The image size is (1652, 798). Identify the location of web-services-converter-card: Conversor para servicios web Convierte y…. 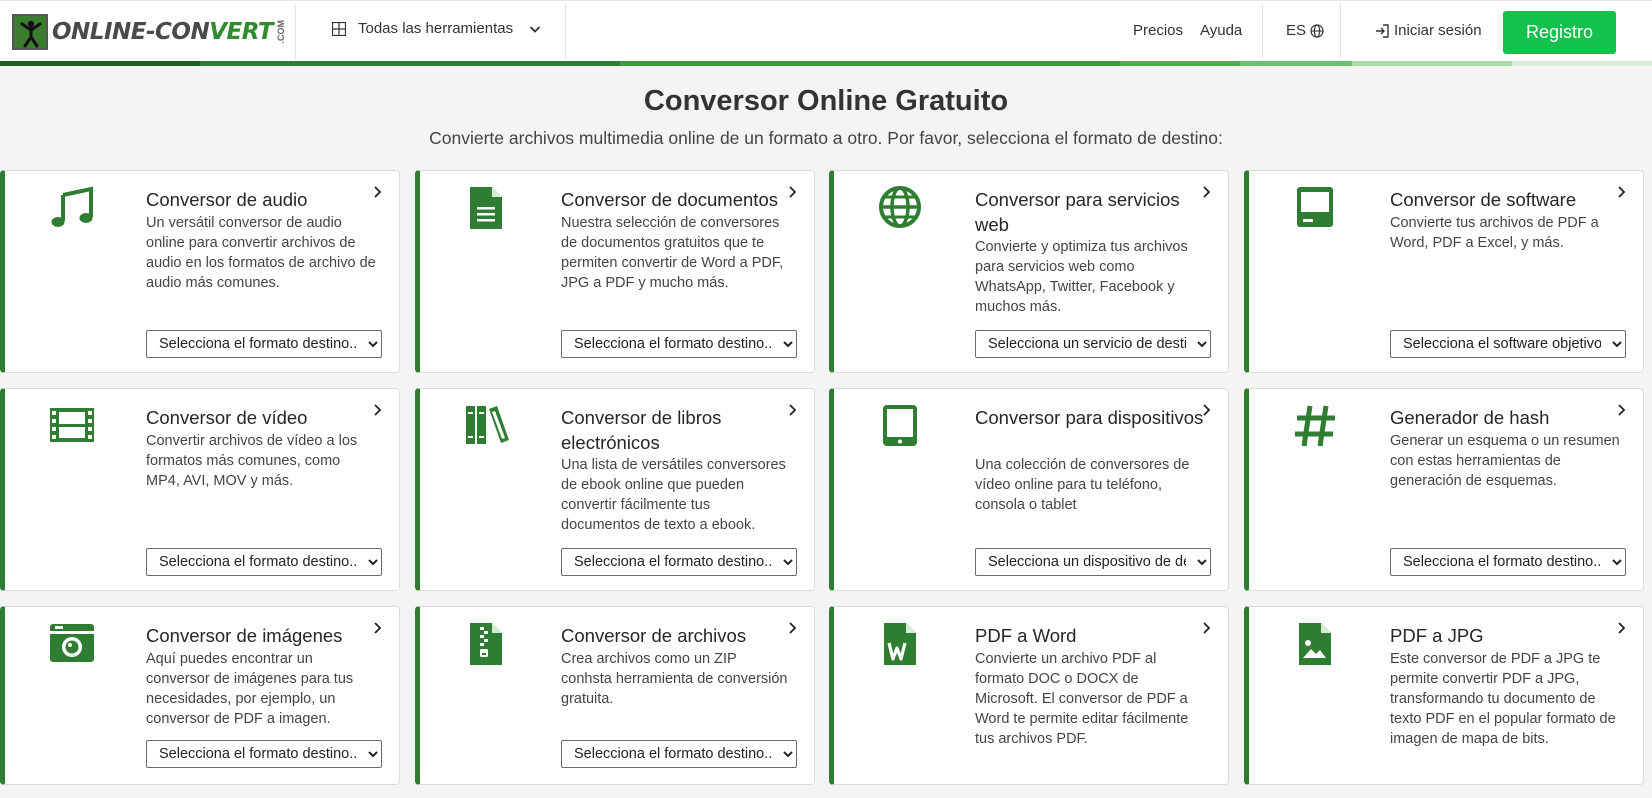
(1029, 271).